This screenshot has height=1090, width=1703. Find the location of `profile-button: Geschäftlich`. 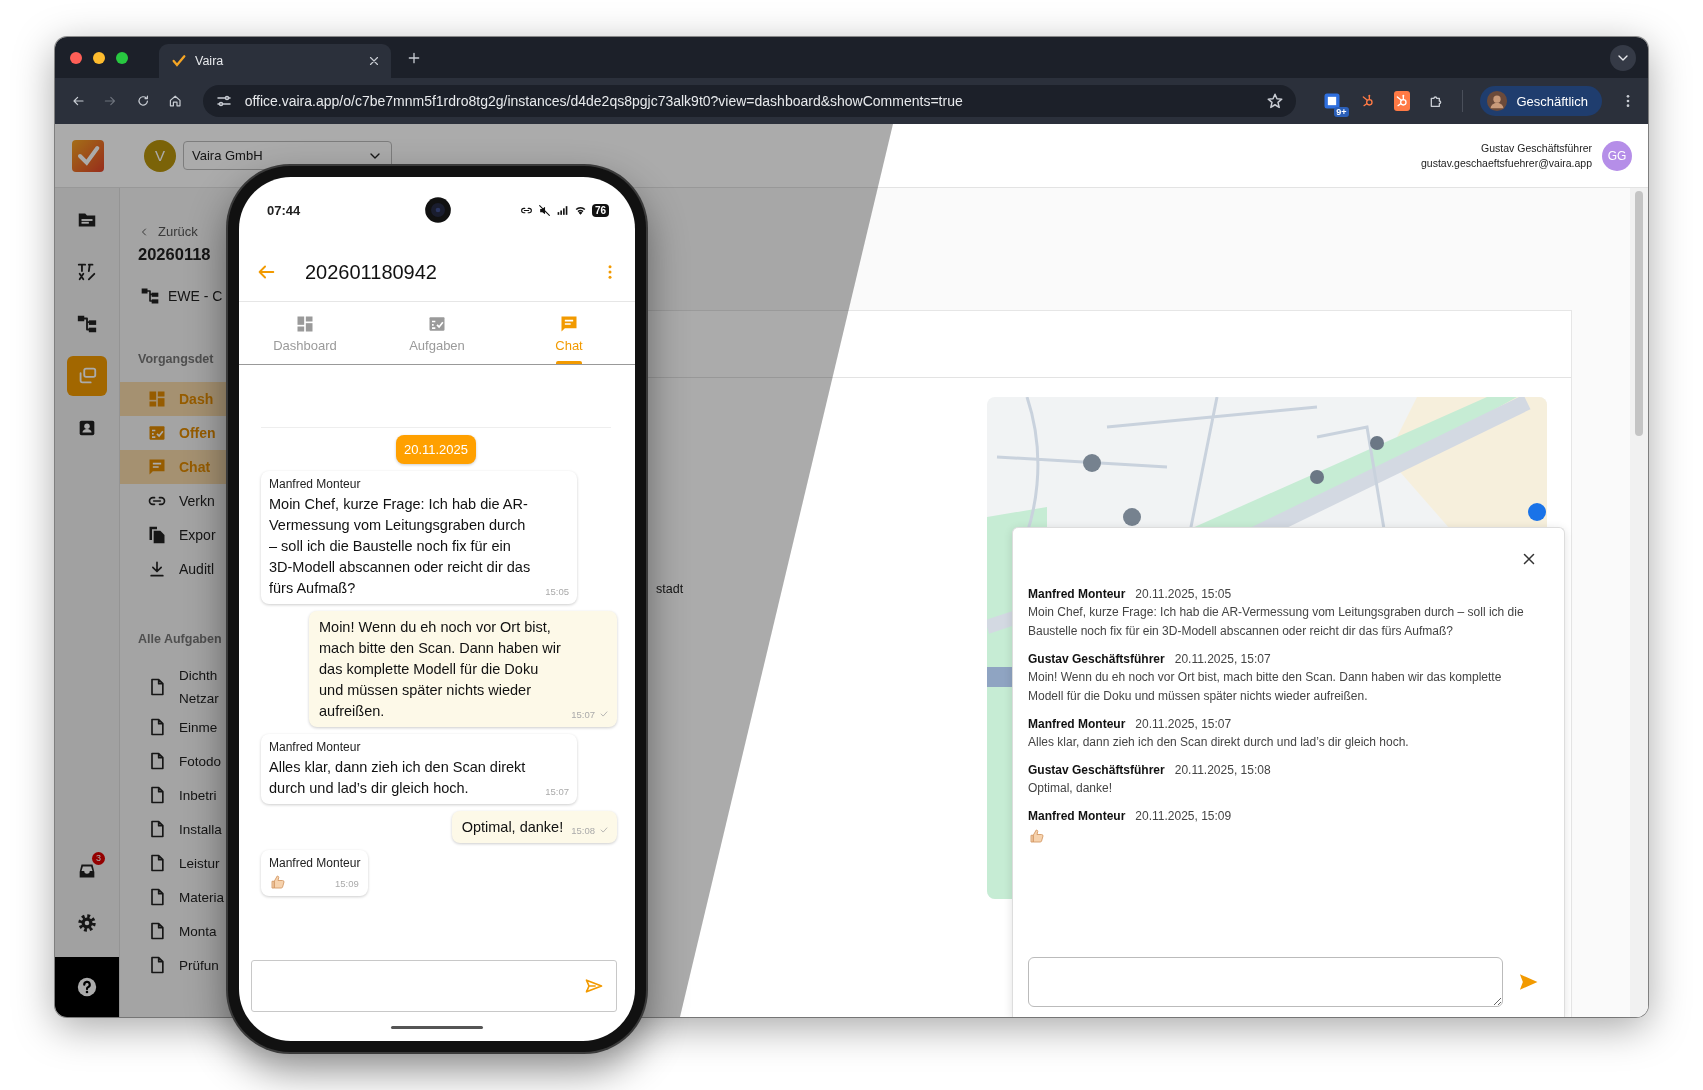

profile-button: Geschäftlich is located at coordinates (1541, 101).